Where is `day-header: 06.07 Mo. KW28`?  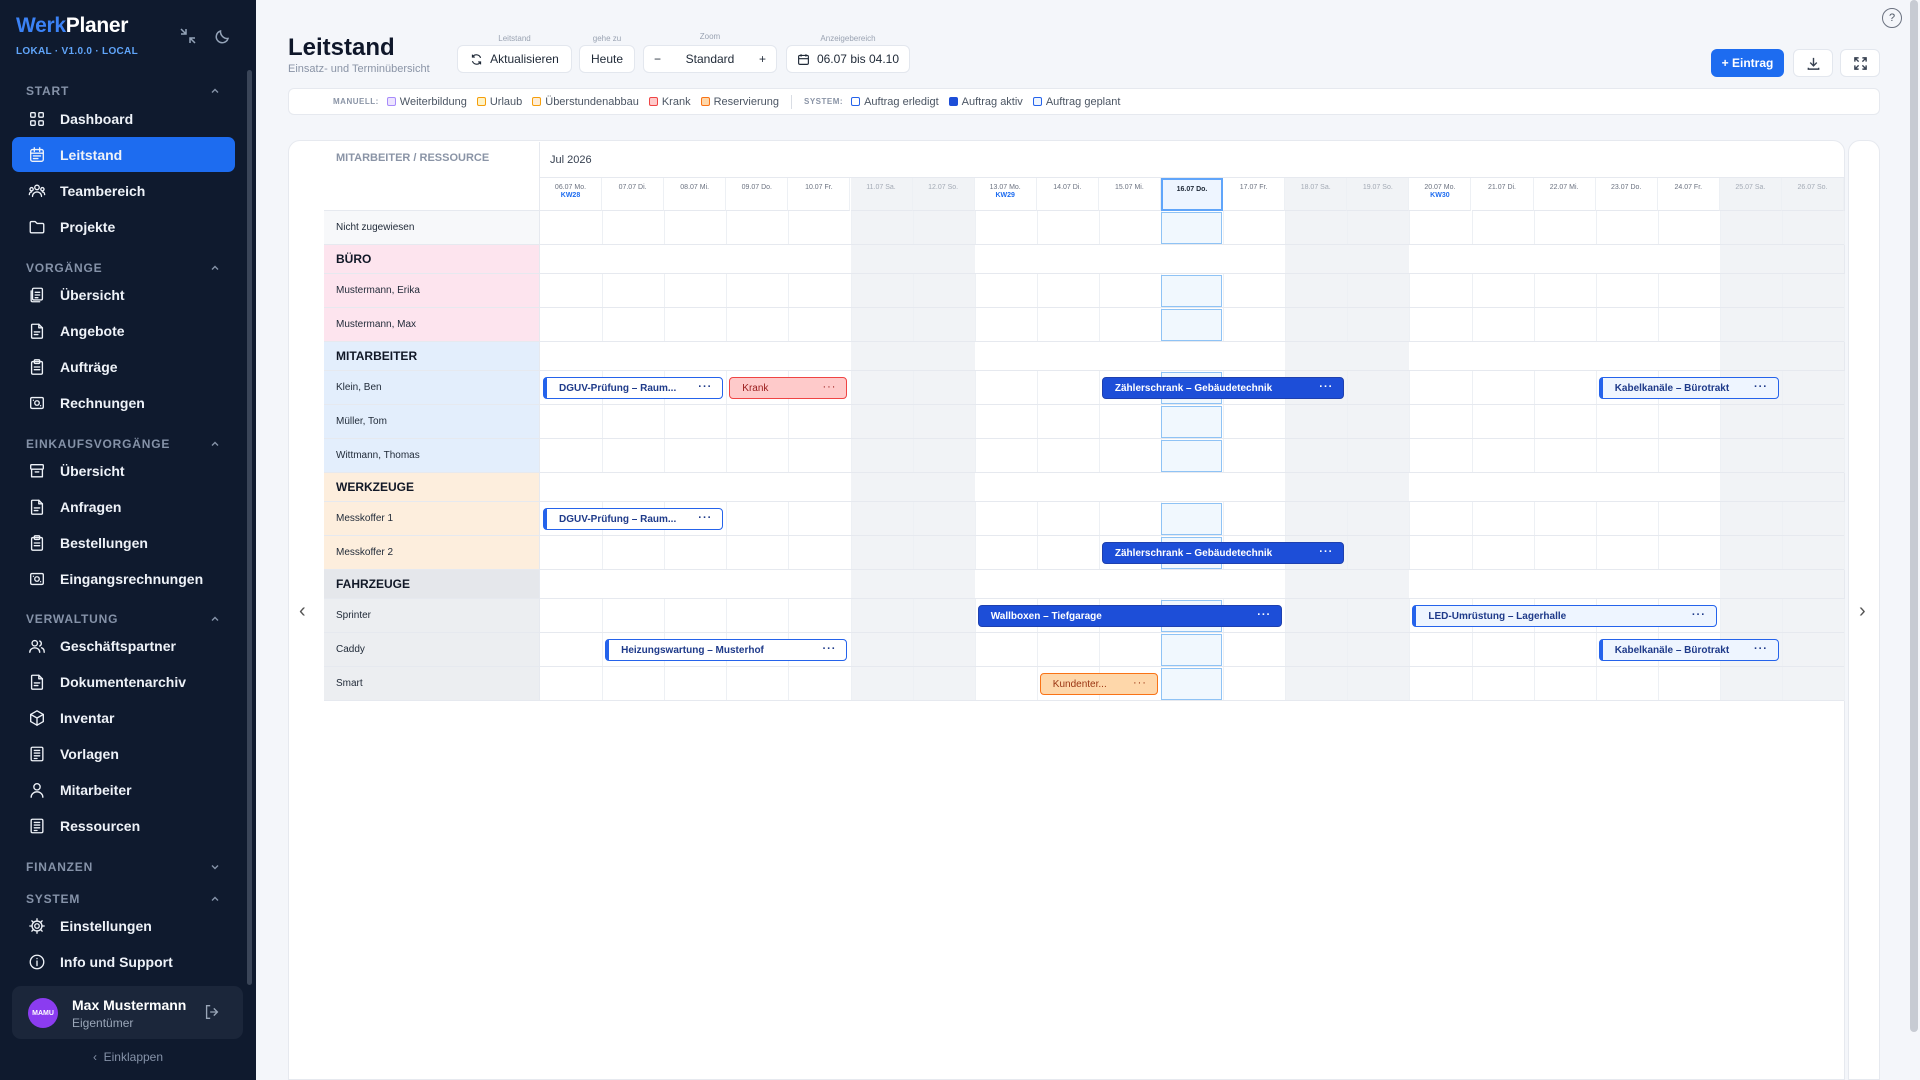
day-header: 06.07 Mo. KW28 is located at coordinates (571, 194).